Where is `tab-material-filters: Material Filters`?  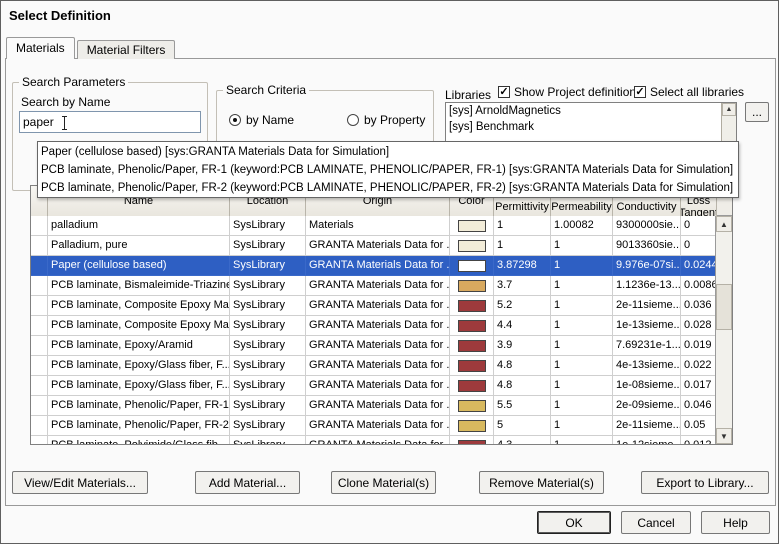 tab-material-filters: Material Filters is located at coordinates (126, 49).